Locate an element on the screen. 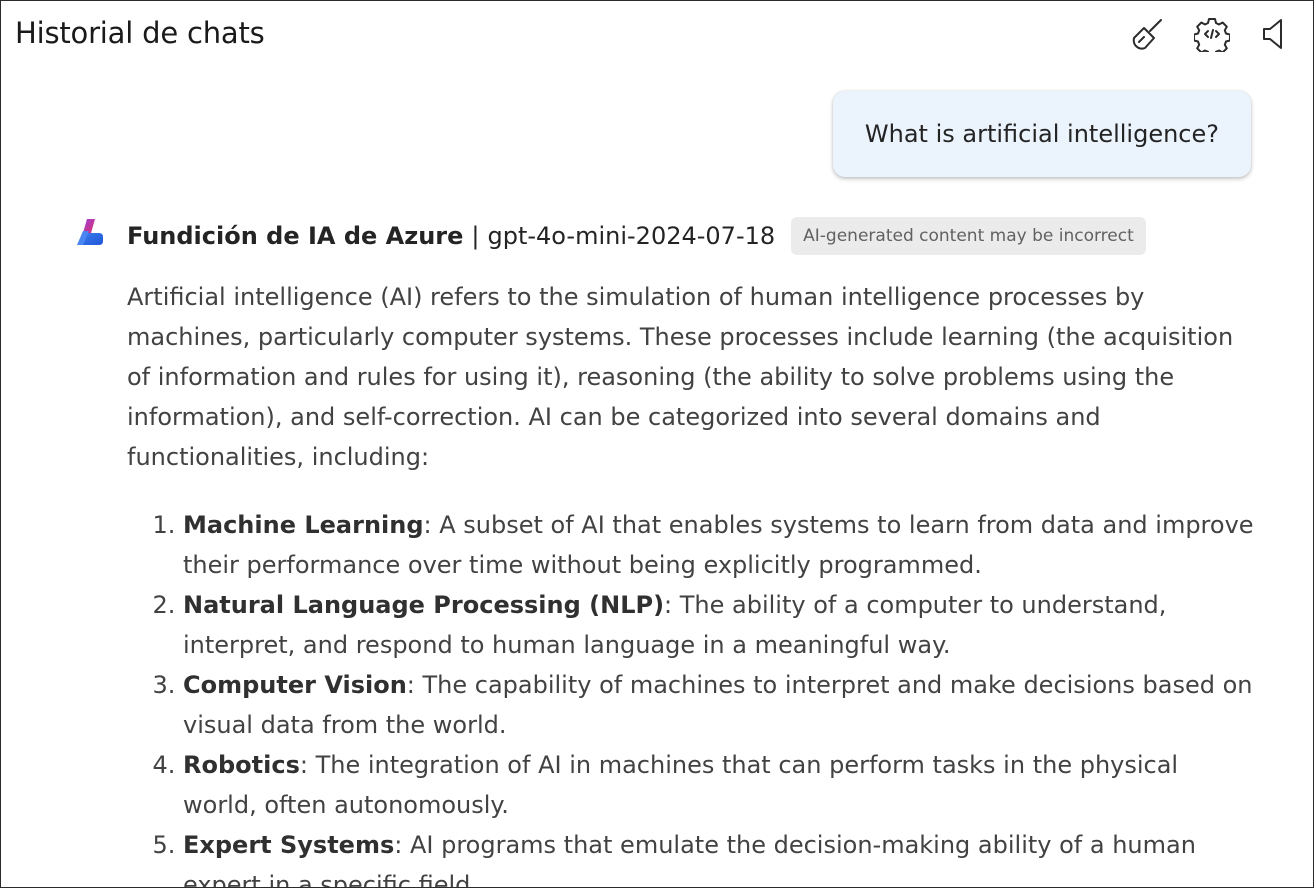 The height and width of the screenshot is (888, 1314). list-item-term: Robotics is located at coordinates (241, 765).